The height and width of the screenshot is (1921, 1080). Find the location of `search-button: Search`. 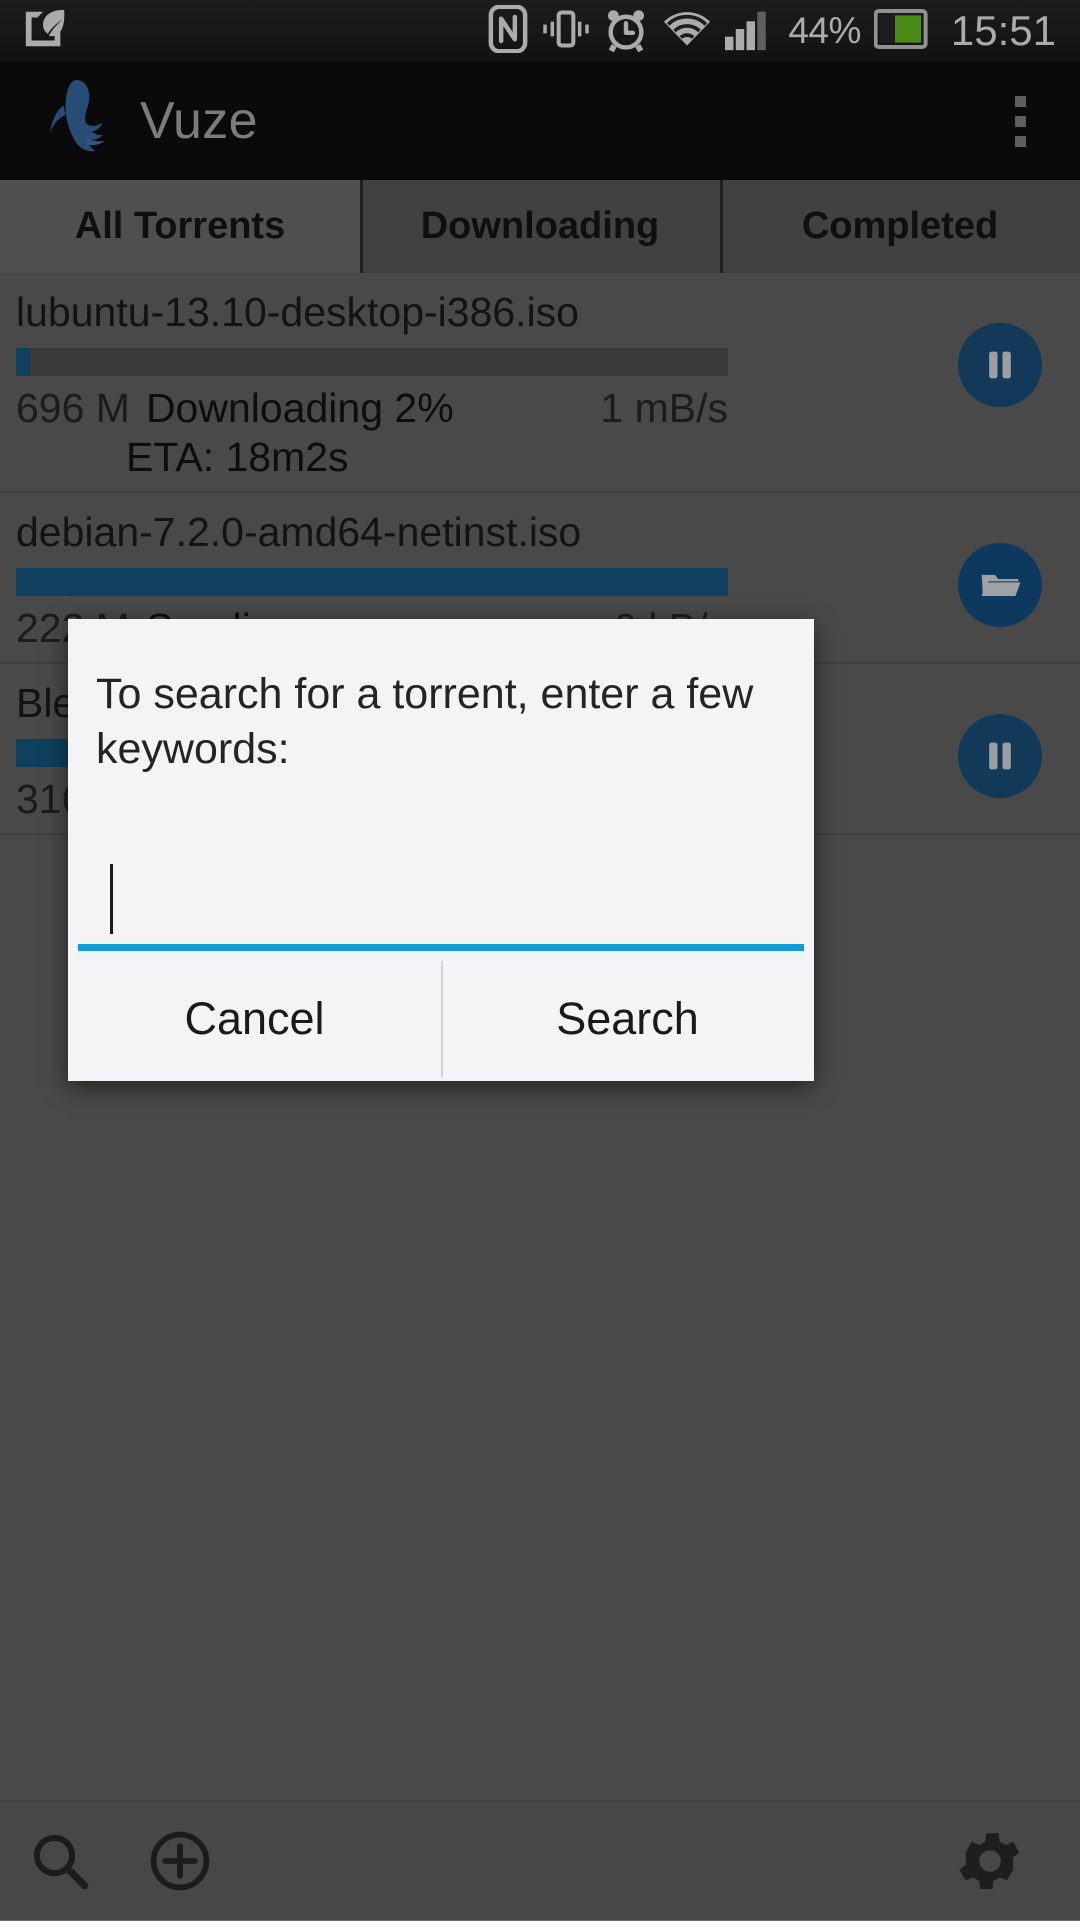

search-button: Search is located at coordinates (627, 1019).